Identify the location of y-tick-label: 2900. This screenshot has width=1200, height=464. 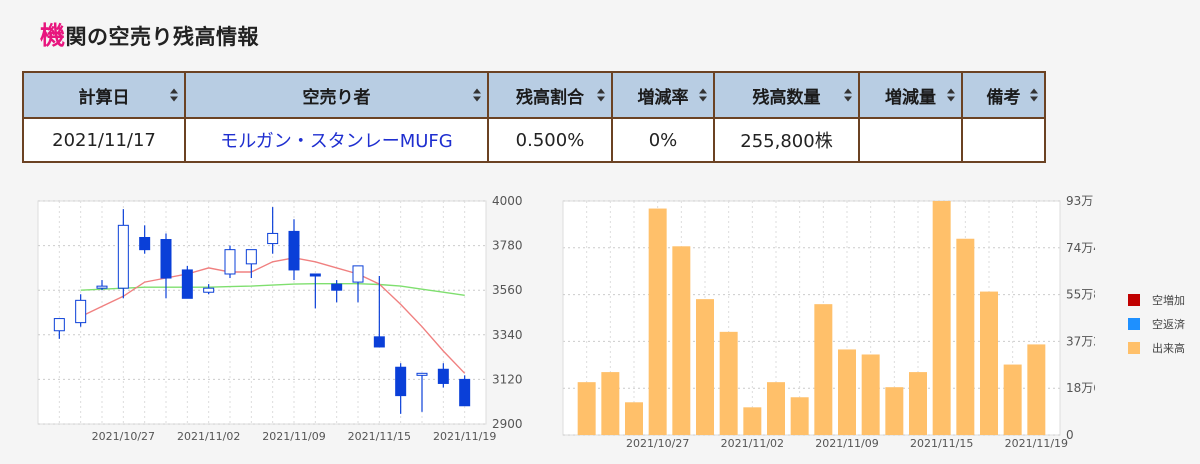
(507, 424).